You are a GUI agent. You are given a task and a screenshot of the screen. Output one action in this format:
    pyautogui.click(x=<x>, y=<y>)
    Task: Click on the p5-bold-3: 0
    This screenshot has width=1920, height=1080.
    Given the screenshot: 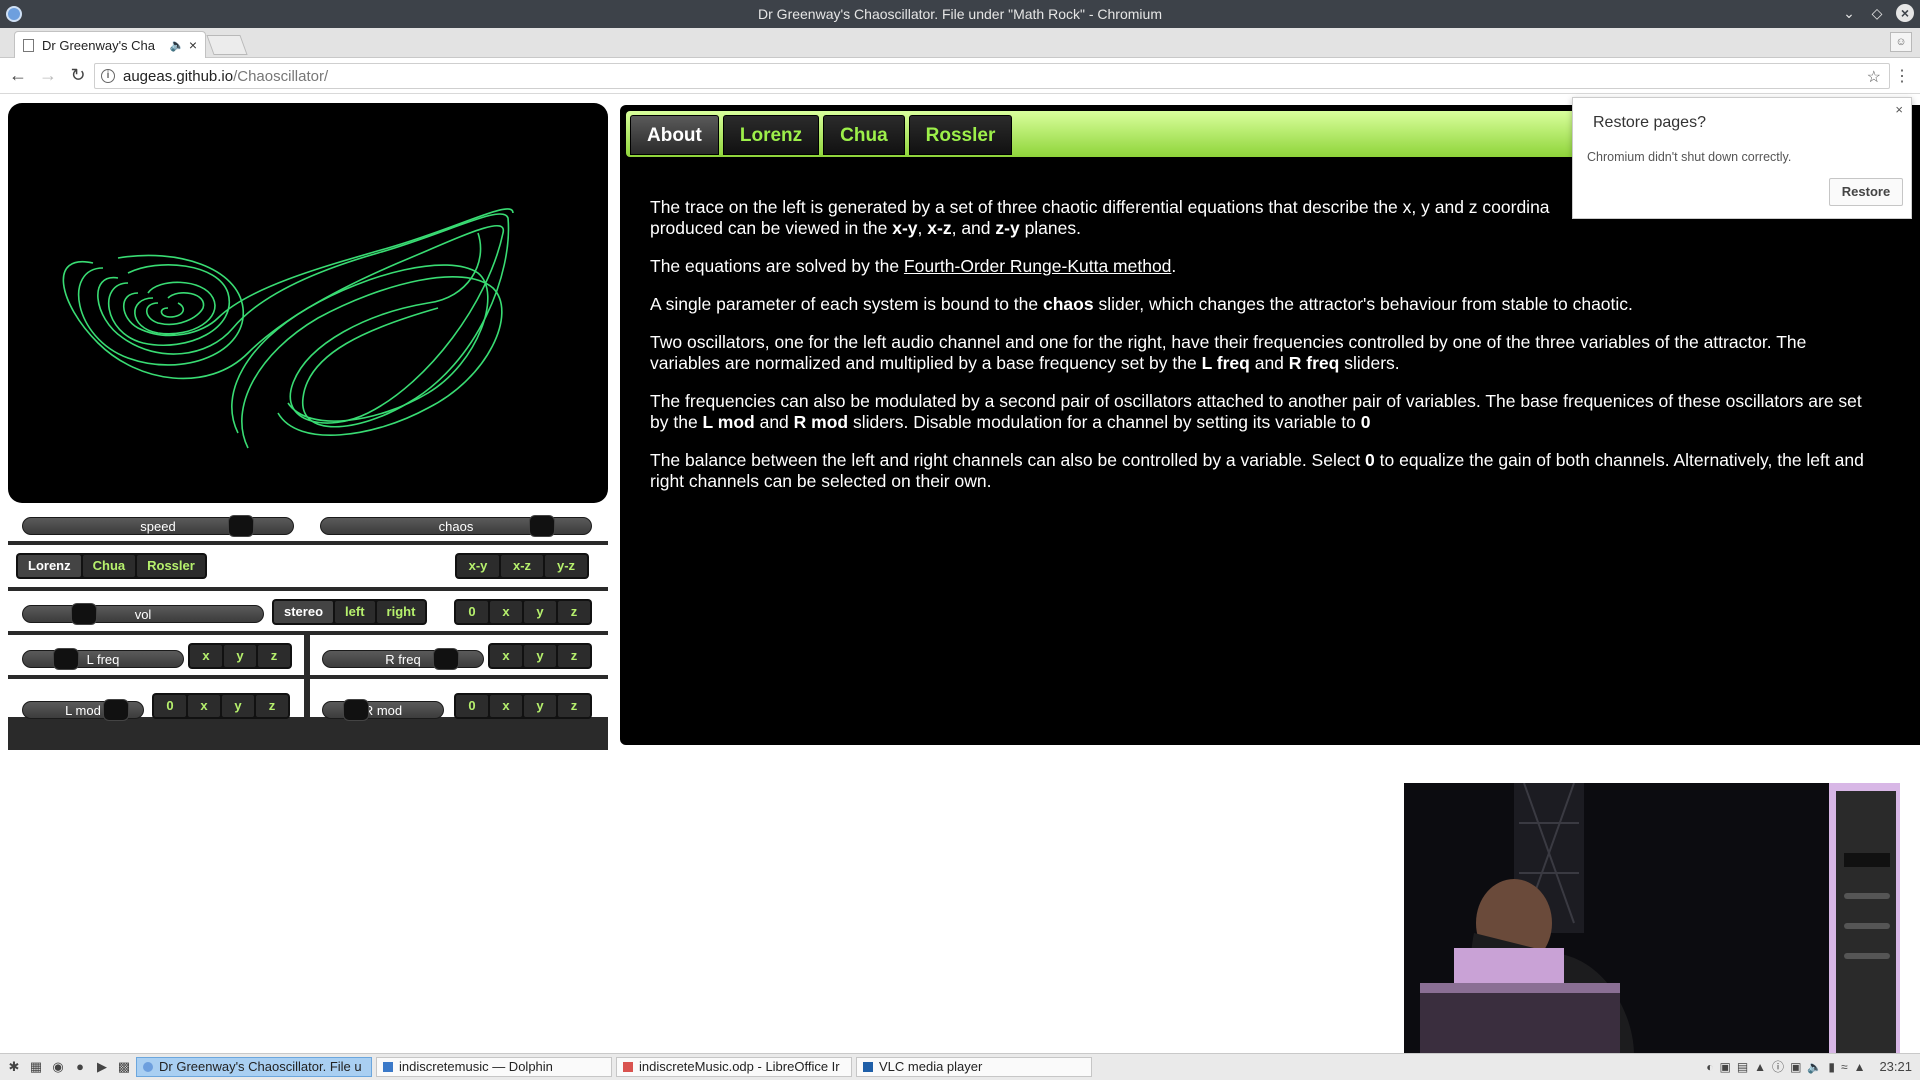 What is the action you would take?
    pyautogui.click(x=1365, y=422)
    